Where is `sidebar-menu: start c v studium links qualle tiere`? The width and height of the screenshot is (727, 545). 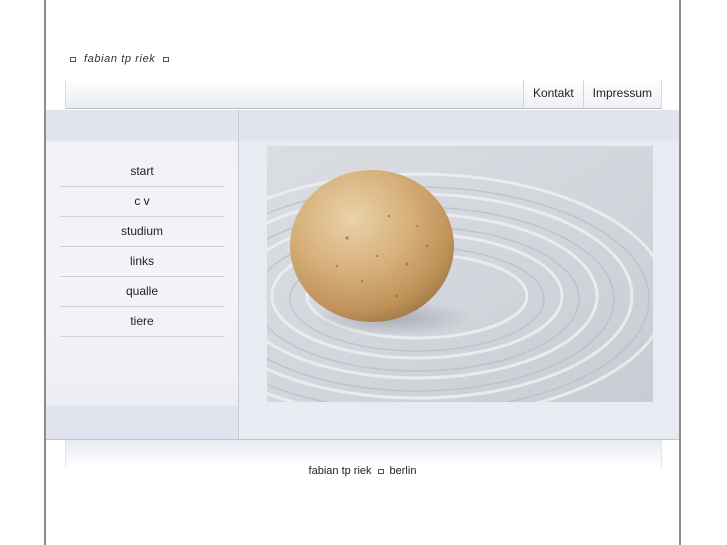 sidebar-menu: start c v studium links qualle tiere is located at coordinates (142, 247).